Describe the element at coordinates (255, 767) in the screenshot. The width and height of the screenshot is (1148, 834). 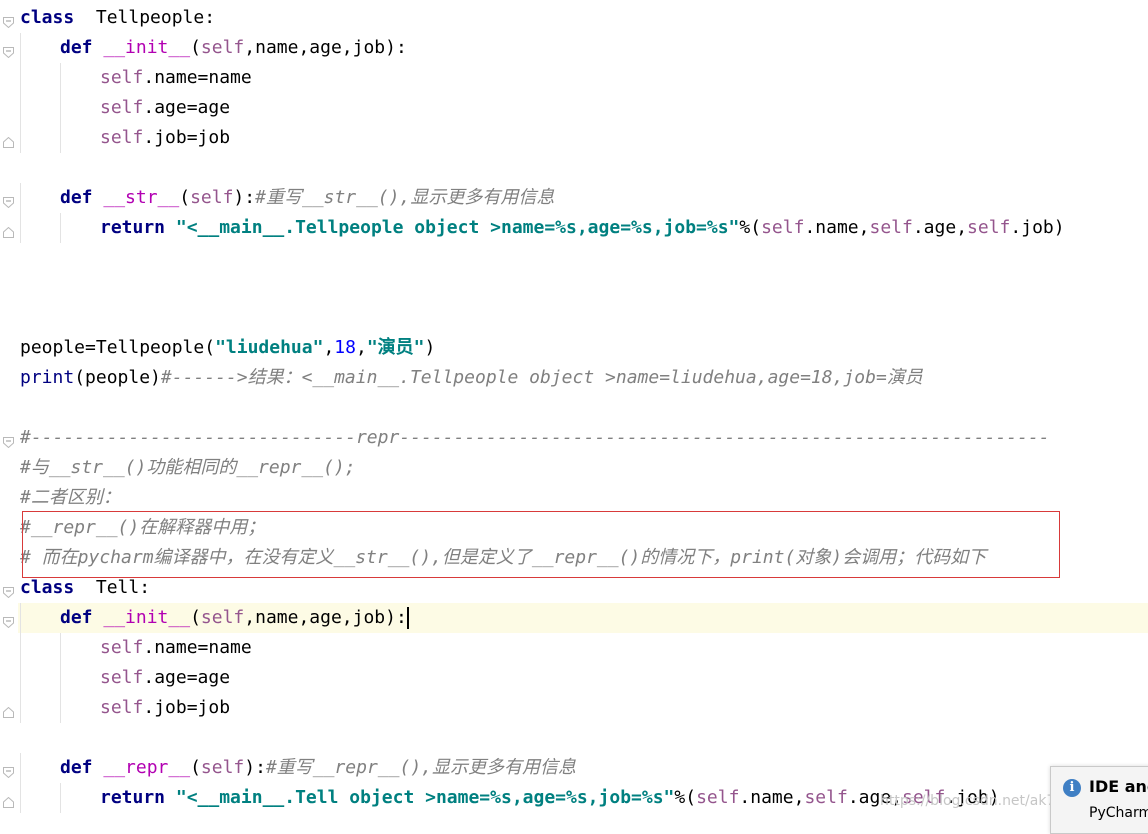
I see `code-token: ):` at that location.